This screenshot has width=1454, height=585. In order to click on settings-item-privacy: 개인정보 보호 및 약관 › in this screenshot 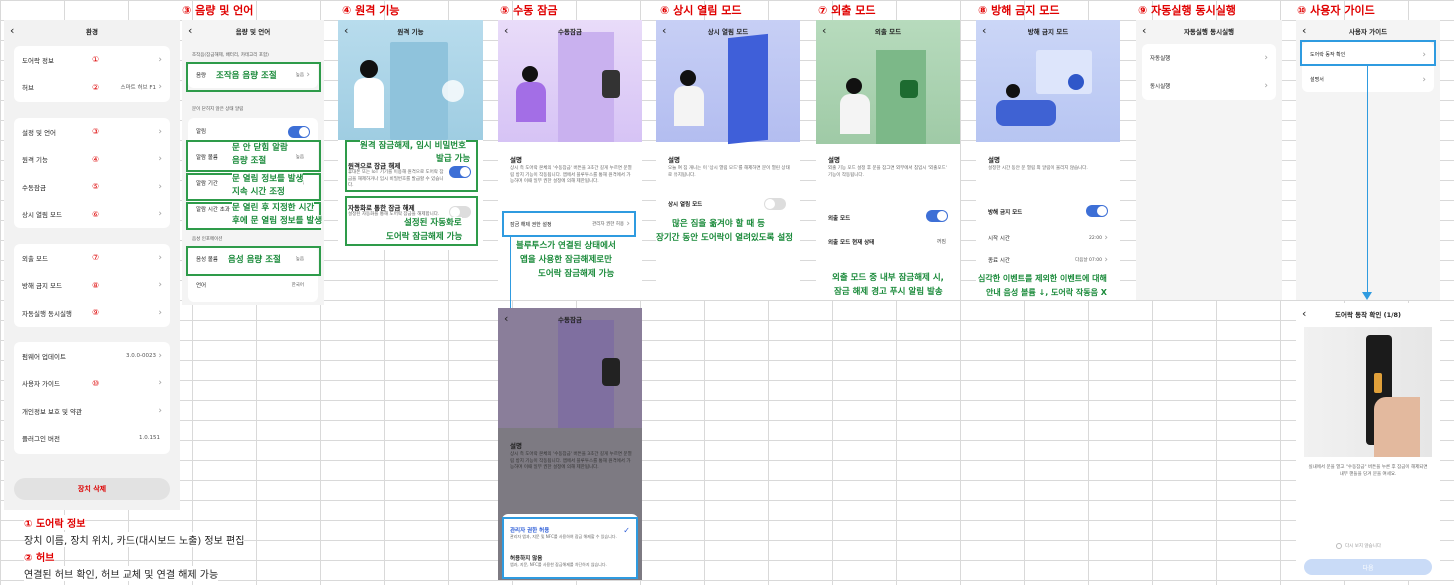, I will do `click(92, 411)`.